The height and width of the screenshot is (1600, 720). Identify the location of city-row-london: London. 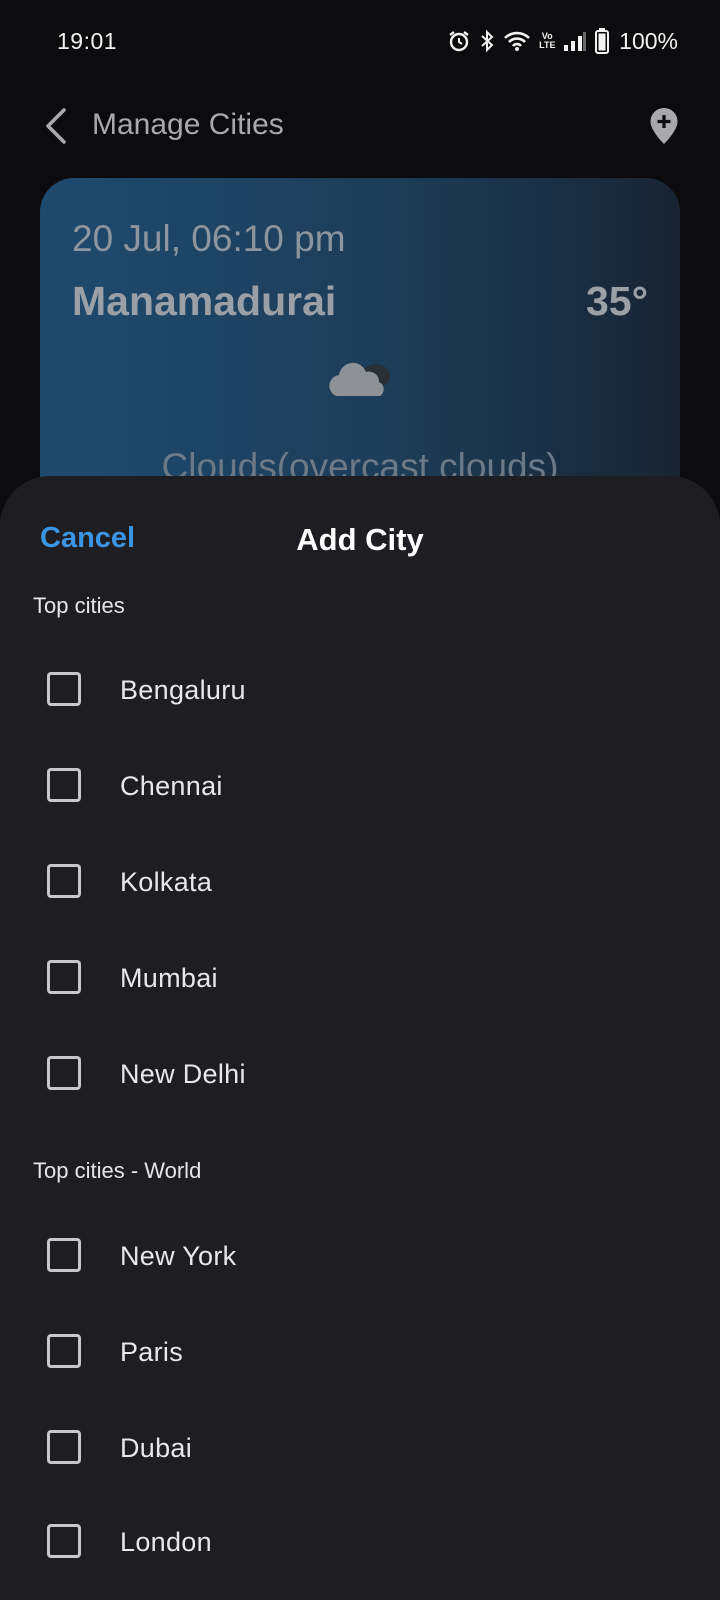
(360, 1542).